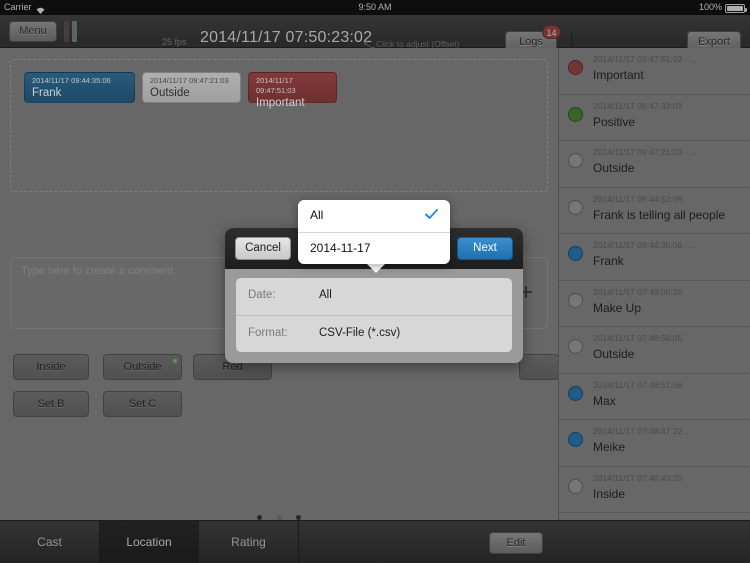 The image size is (750, 563). What do you see at coordinates (263, 248) in the screenshot?
I see `cancel-button: Cancel` at bounding box center [263, 248].